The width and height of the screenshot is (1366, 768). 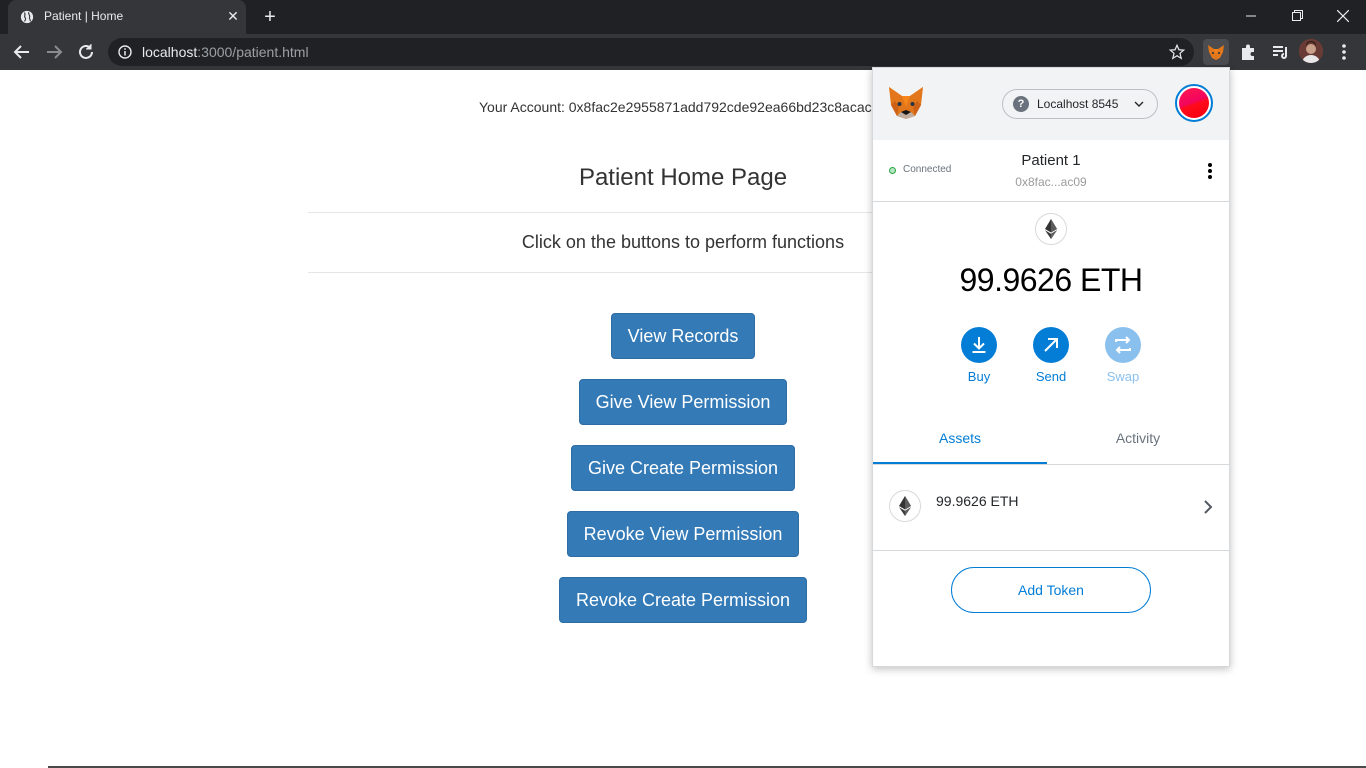 I want to click on send-label: Send, so click(x=1051, y=376).